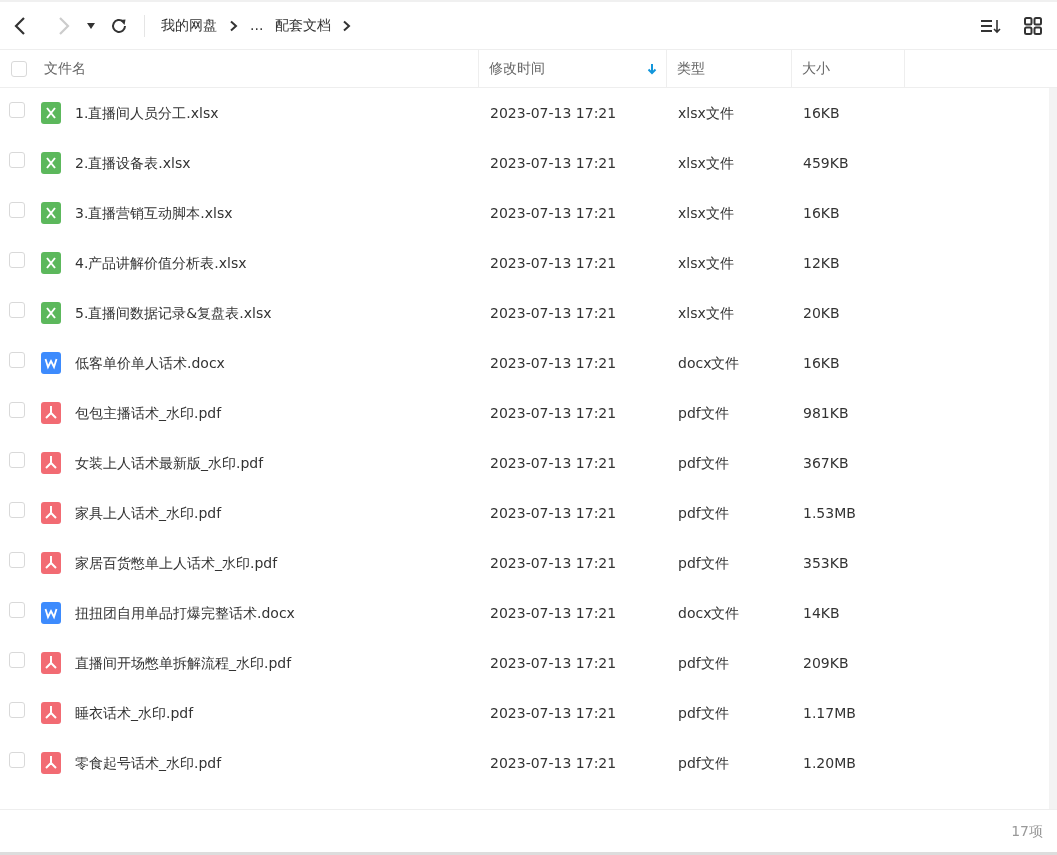 This screenshot has width=1057, height=855. What do you see at coordinates (821, 312) in the screenshot?
I see `file-size: 20KB` at bounding box center [821, 312].